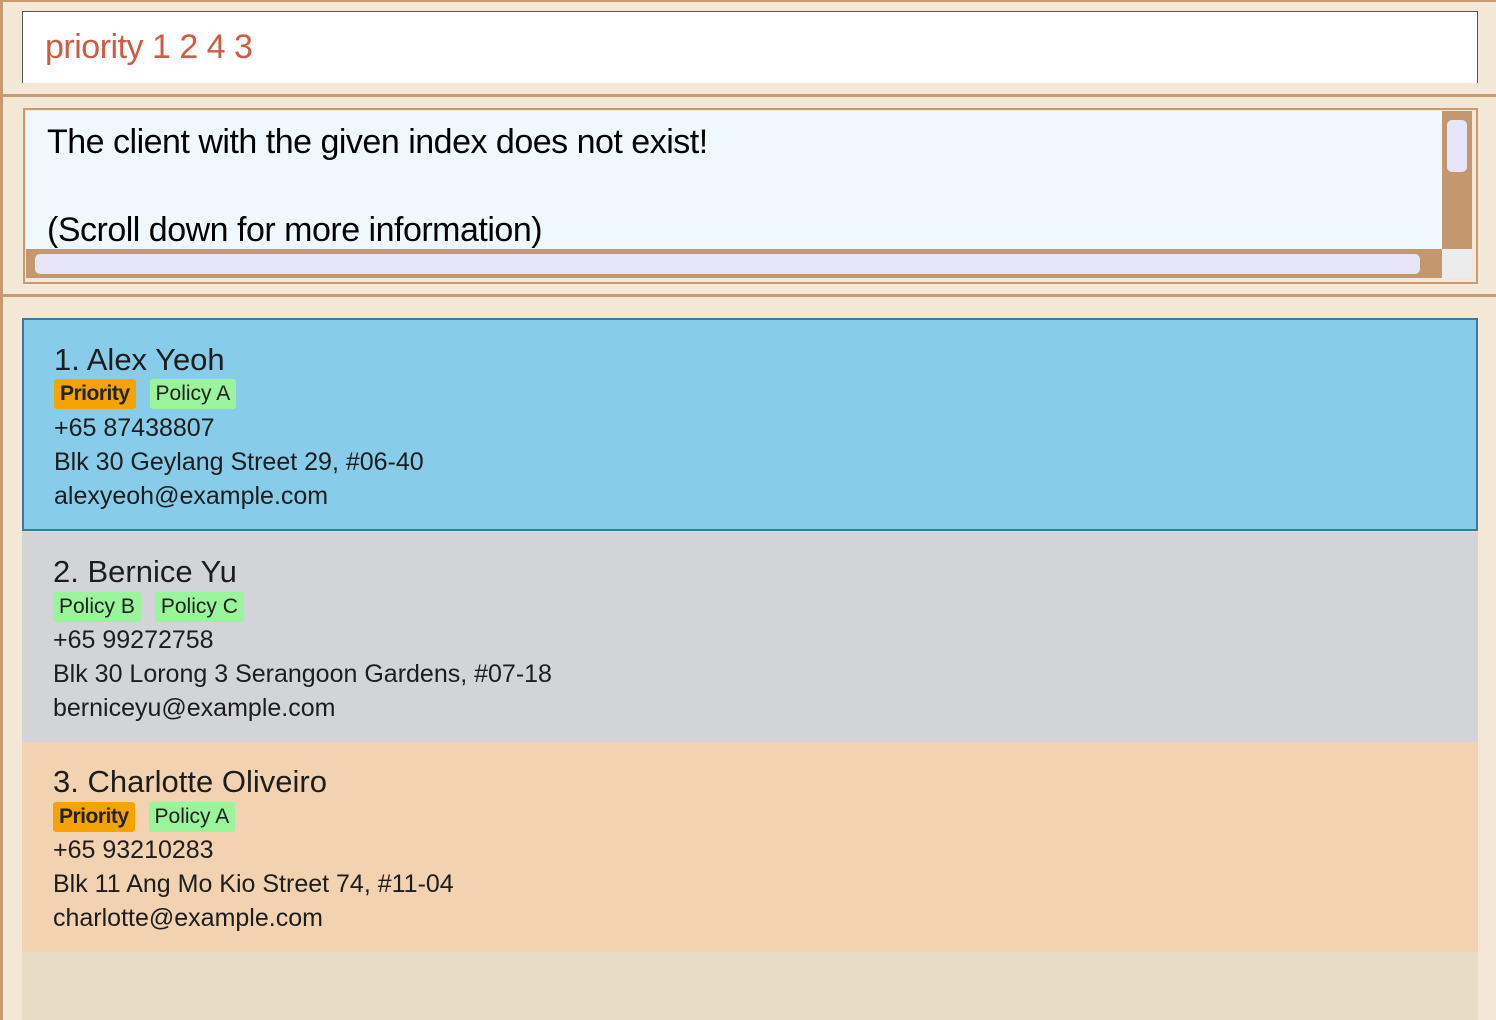 This screenshot has width=1496, height=1020. I want to click on client-tags: Policy B Policy C, so click(148, 607).